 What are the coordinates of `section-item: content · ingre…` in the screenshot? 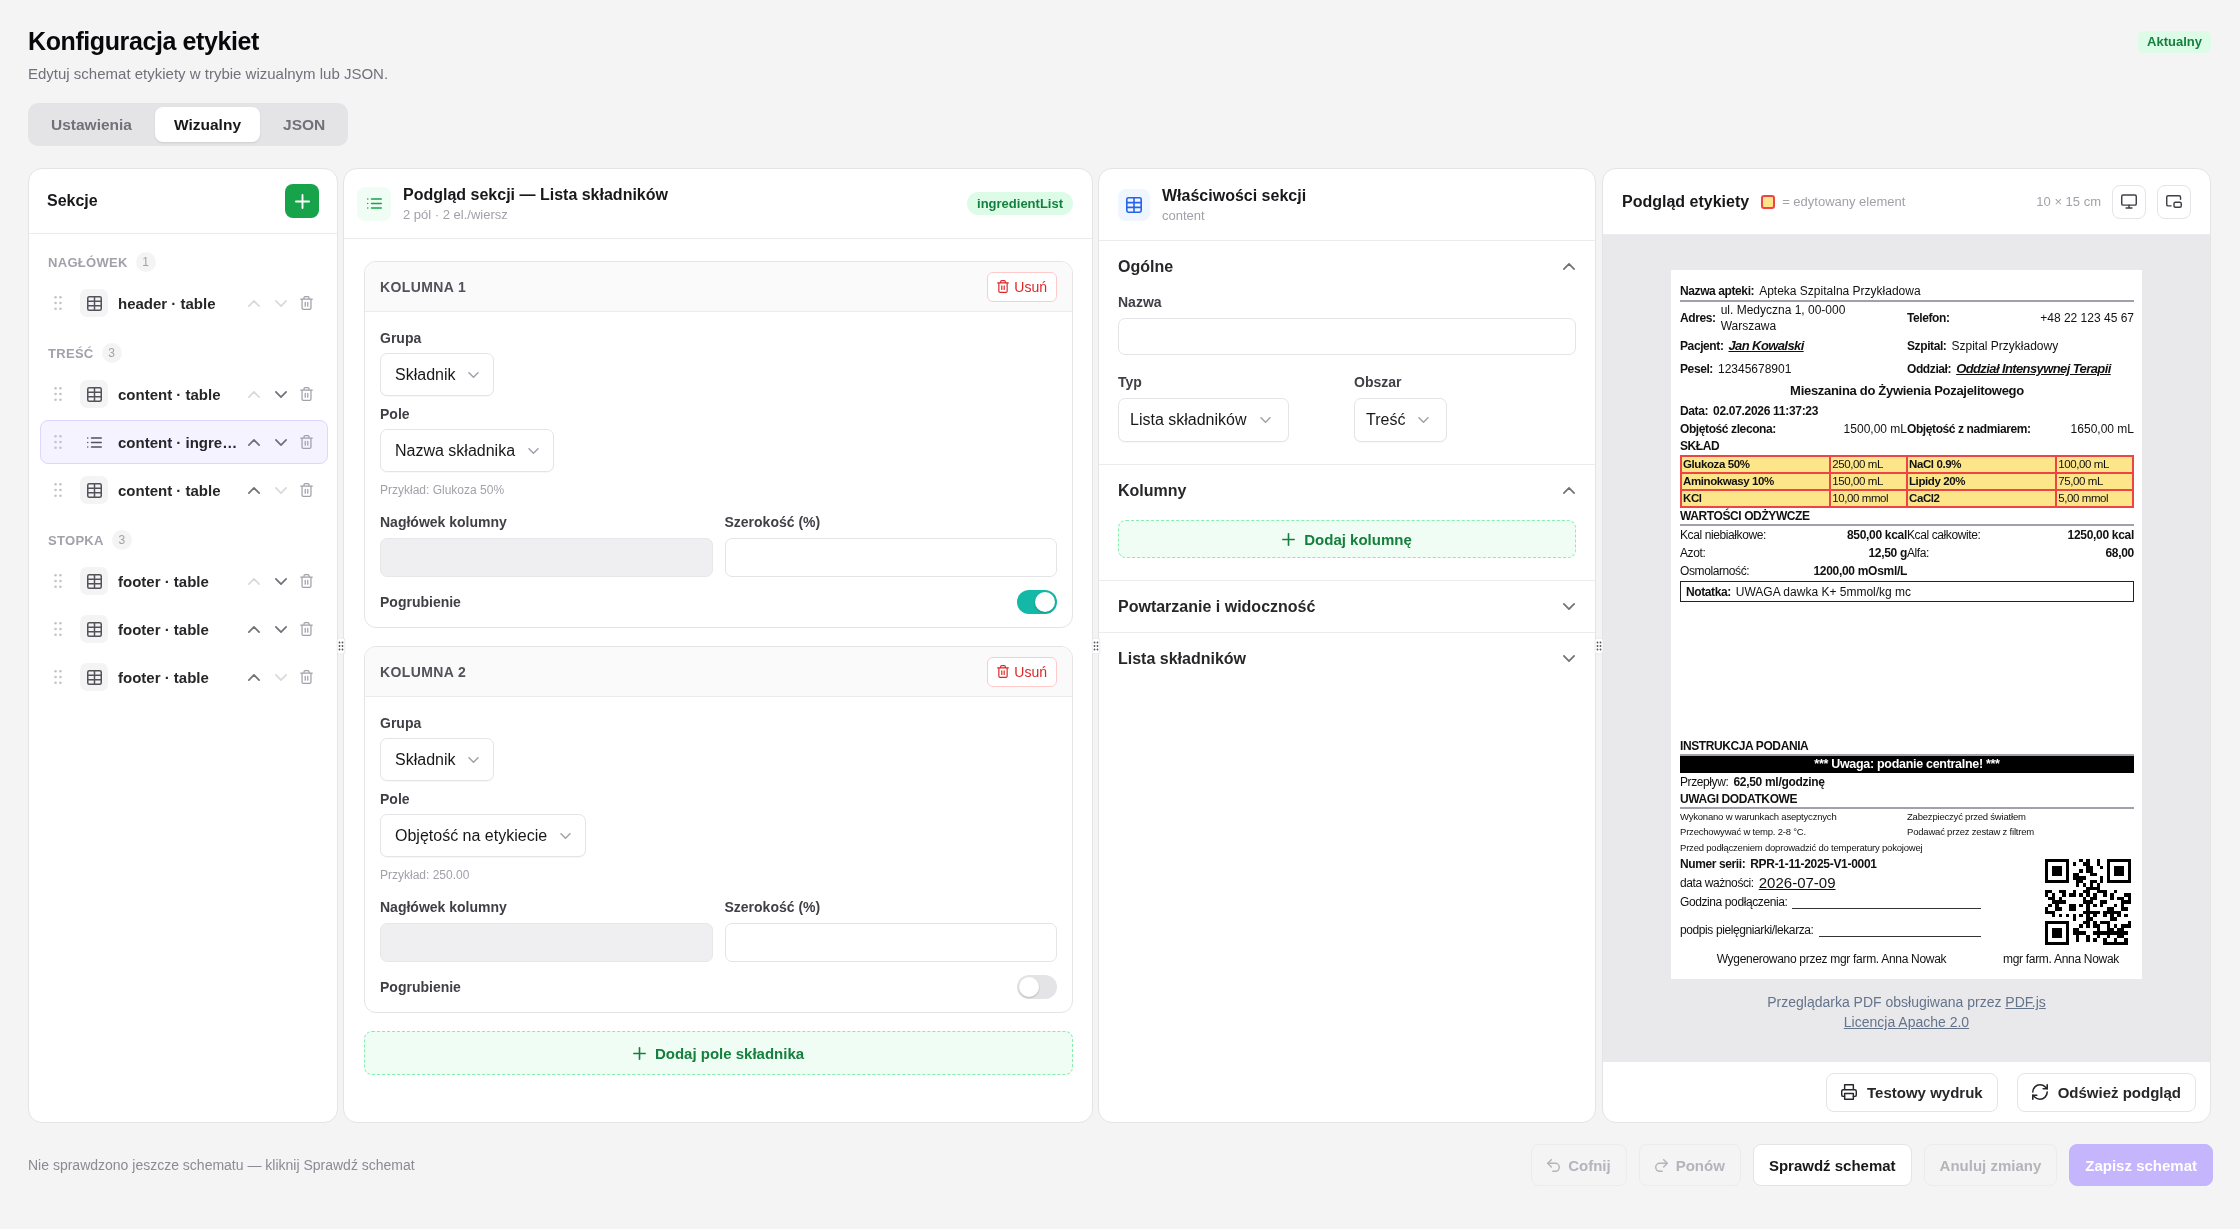 It's located at (184, 442).